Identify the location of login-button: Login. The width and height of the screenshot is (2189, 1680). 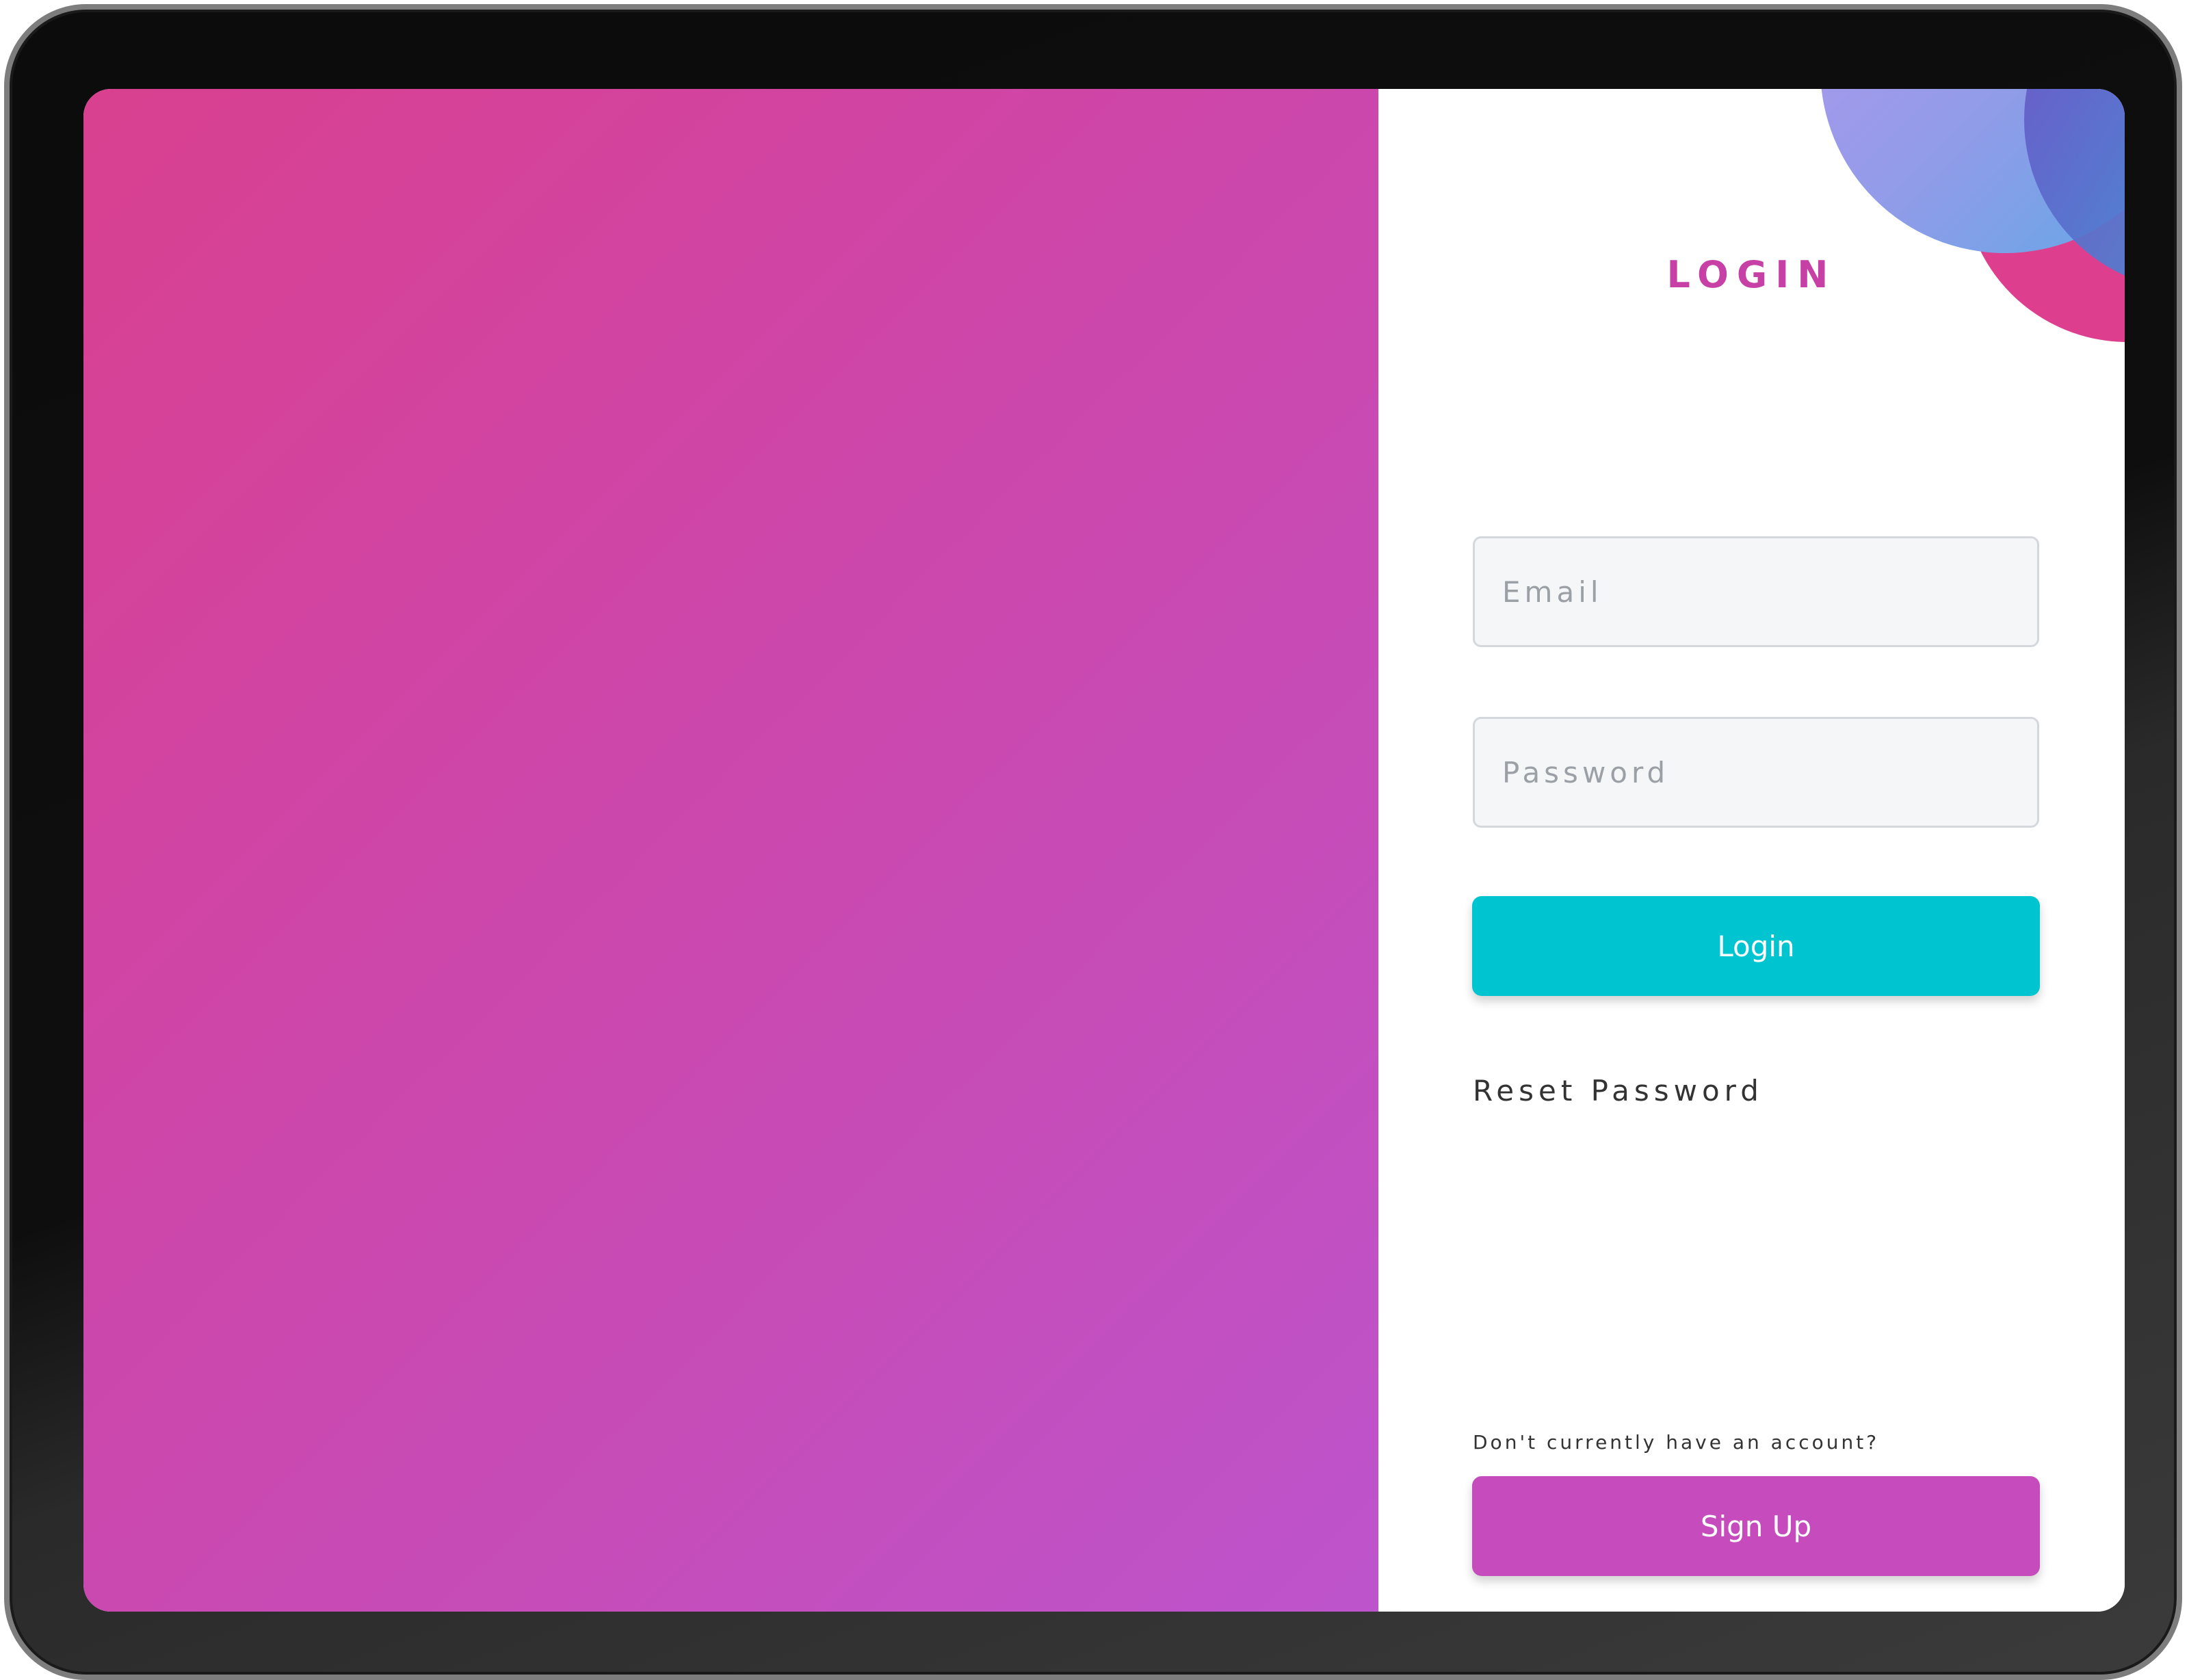
(1756, 946).